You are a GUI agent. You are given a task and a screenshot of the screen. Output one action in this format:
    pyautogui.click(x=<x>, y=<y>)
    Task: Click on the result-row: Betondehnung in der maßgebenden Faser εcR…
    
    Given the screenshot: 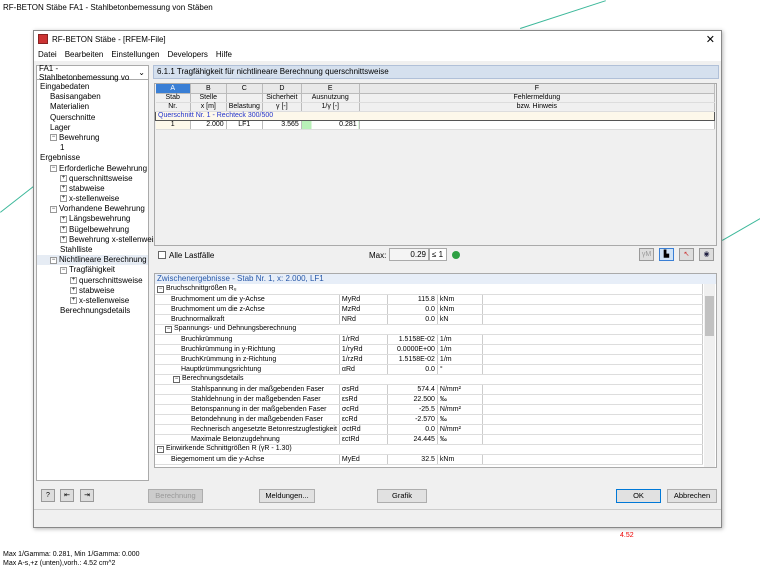 What is the action you would take?
    pyautogui.click(x=429, y=419)
    